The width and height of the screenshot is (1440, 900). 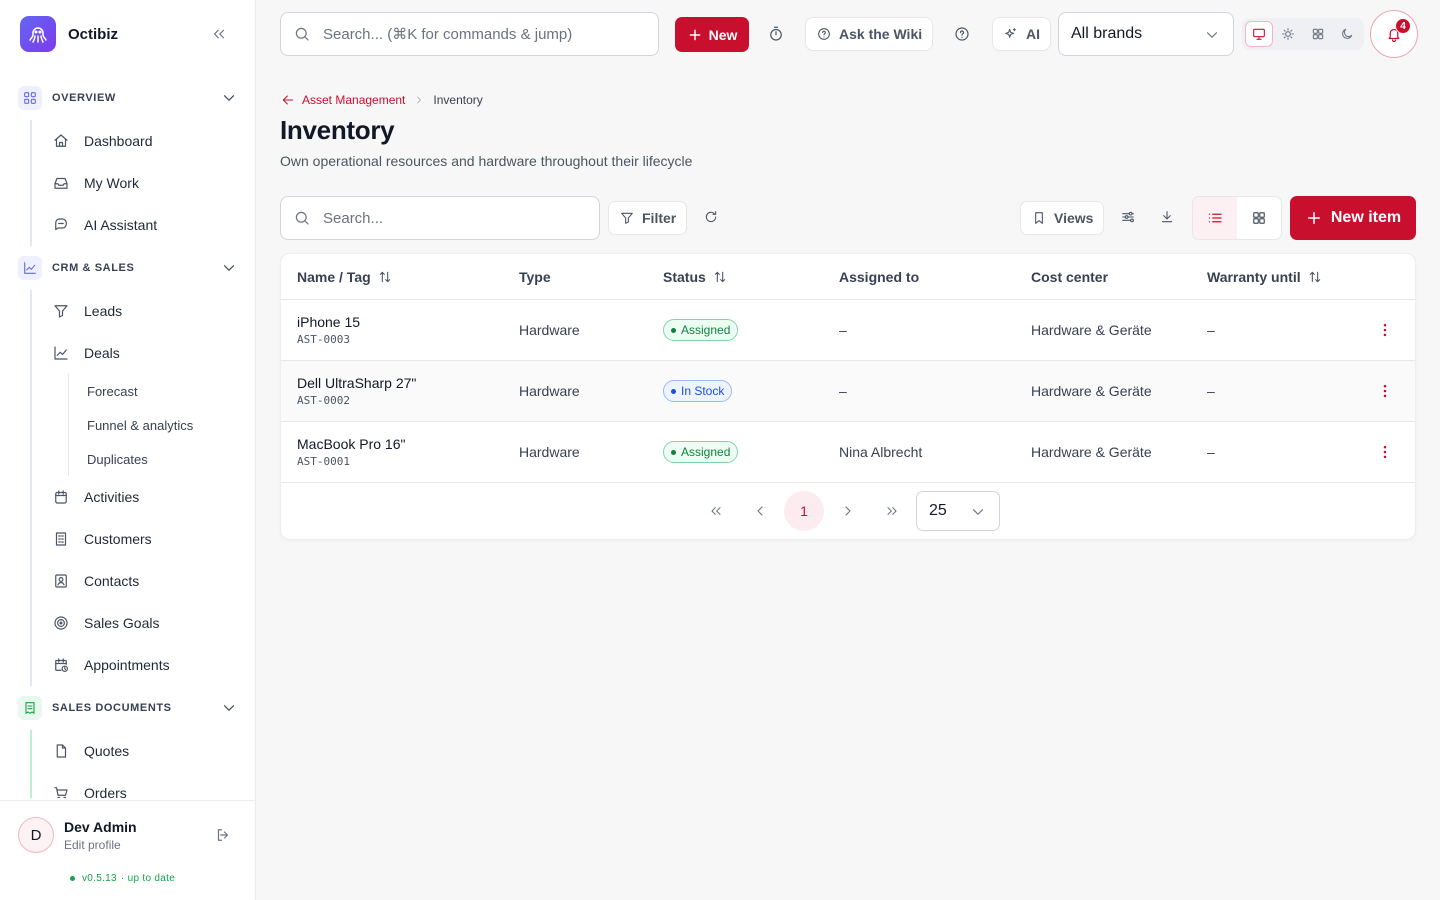 What do you see at coordinates (453, 218) in the screenshot?
I see `list-search-input` at bounding box center [453, 218].